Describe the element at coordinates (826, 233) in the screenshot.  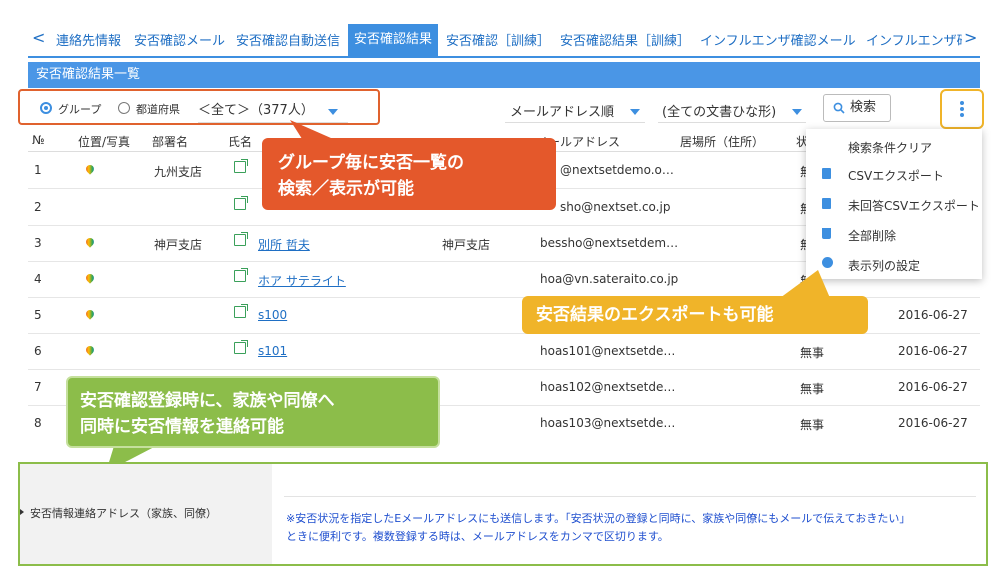
I see `trash-icon` at that location.